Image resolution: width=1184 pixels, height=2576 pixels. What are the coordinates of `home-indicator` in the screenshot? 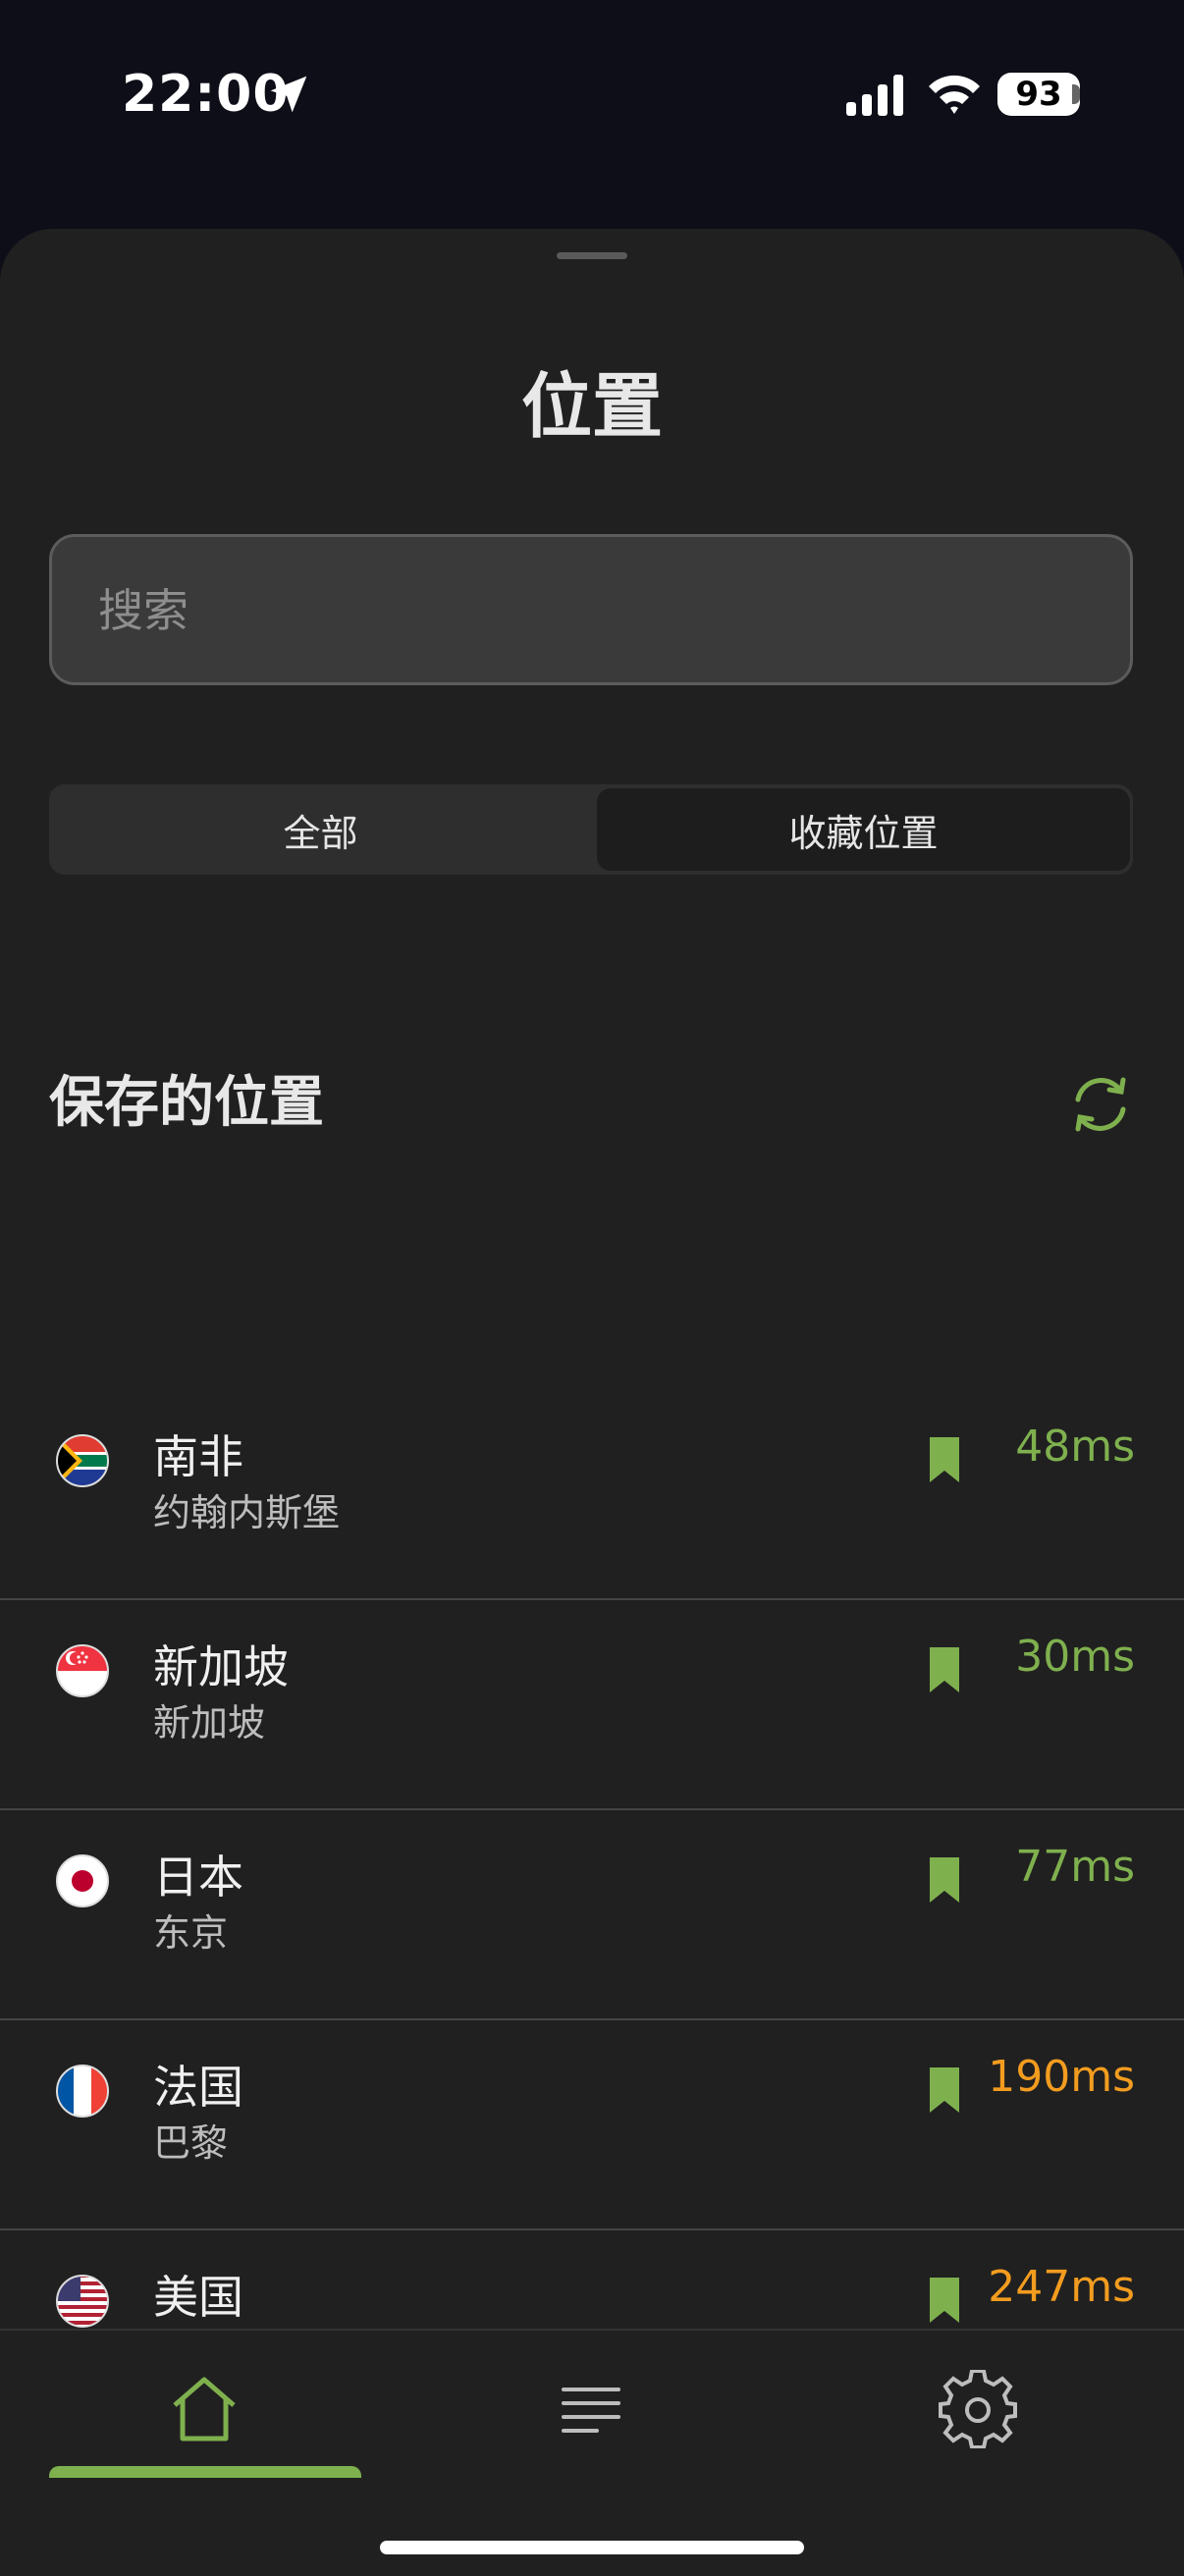 It's located at (592, 2547).